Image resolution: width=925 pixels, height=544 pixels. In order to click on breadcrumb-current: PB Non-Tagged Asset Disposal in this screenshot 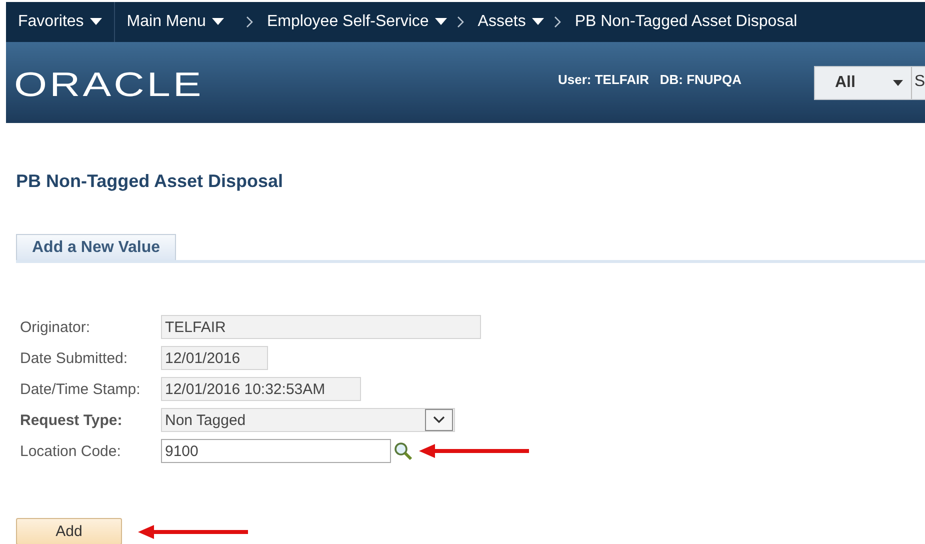, I will do `click(686, 22)`.